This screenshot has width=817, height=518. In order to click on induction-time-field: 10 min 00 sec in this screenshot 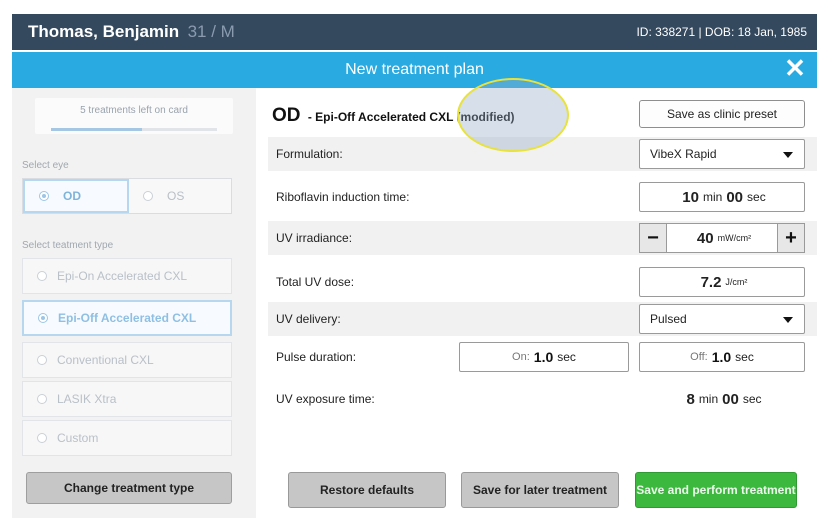, I will do `click(722, 197)`.